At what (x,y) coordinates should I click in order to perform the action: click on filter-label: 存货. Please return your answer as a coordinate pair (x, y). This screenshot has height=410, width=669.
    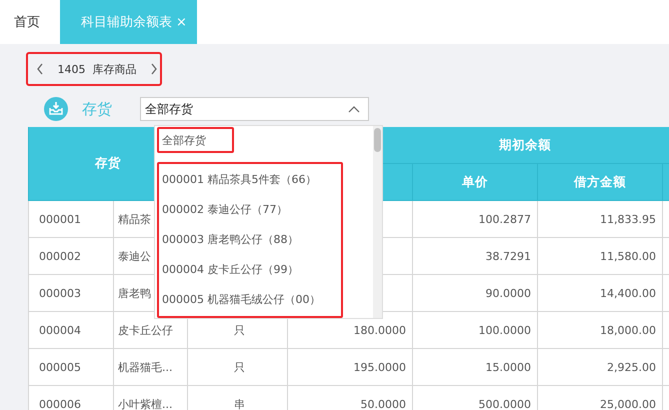
    Looking at the image, I should click on (97, 109).